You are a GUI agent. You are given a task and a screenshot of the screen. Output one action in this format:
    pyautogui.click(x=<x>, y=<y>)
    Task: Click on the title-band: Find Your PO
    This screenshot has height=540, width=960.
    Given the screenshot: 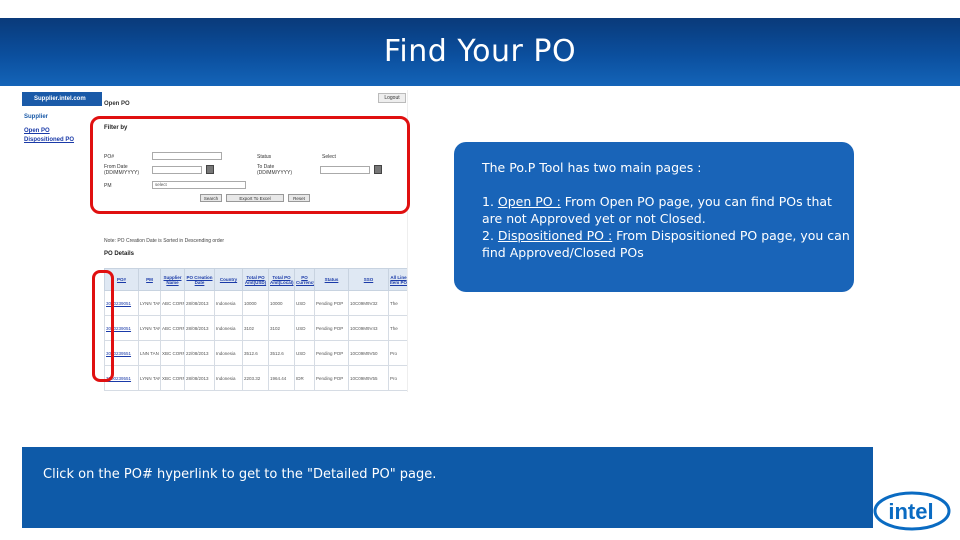 What is the action you would take?
    pyautogui.click(x=480, y=52)
    